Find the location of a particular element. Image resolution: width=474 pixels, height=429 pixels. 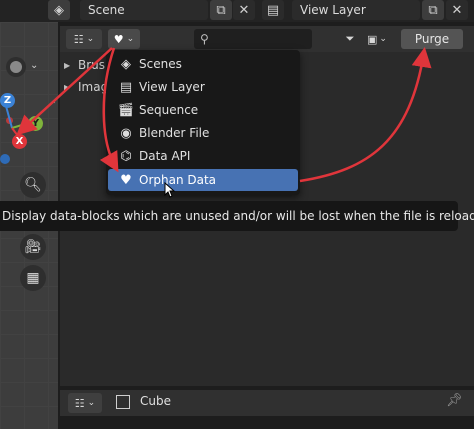

scene-browse-button: ◈ is located at coordinates (59, 10).